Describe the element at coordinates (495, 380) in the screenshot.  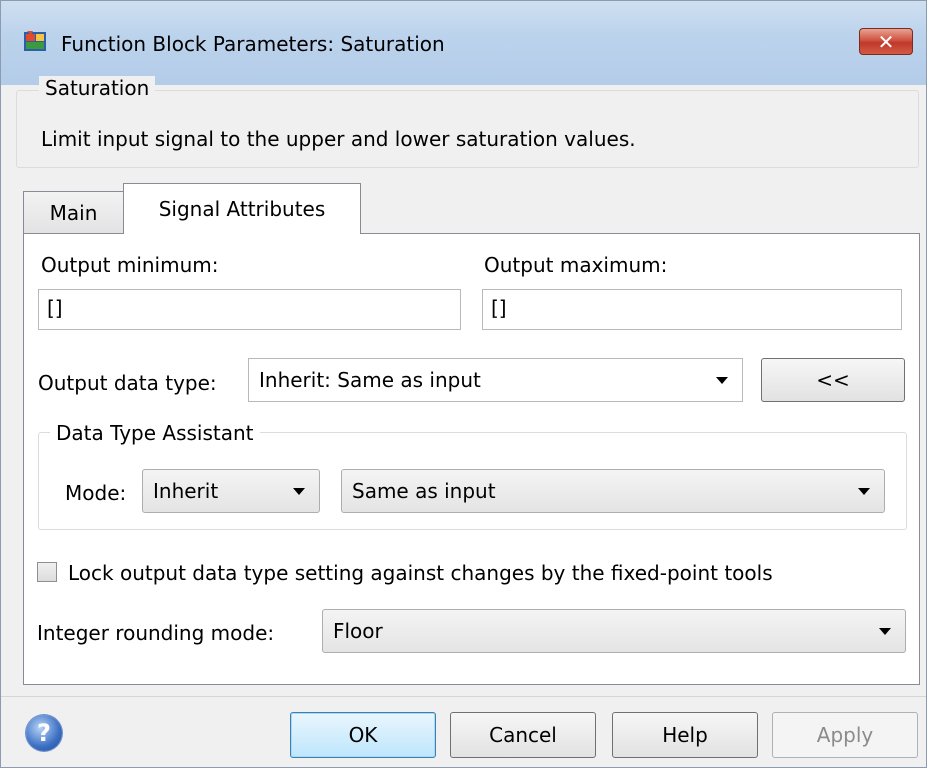
I see `output-data-type-dropdown: Inherit: Same as input` at that location.